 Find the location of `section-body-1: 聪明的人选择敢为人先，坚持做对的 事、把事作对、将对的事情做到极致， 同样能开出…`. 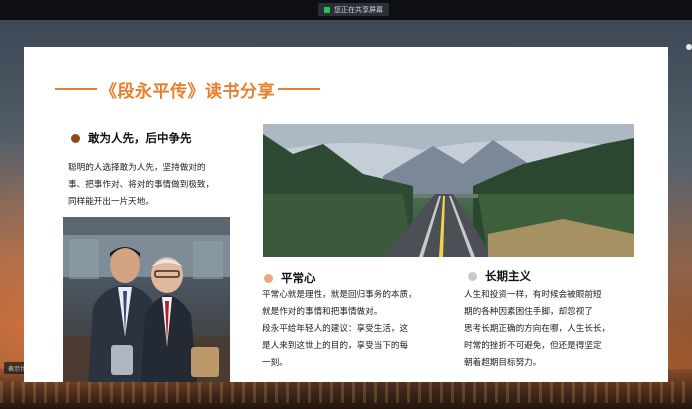

section-body-1: 聪明的人选择敢为人先，坚持做对的 事、把事作对、将对的事情做到极致， 同样能开出… is located at coordinates (161, 185).